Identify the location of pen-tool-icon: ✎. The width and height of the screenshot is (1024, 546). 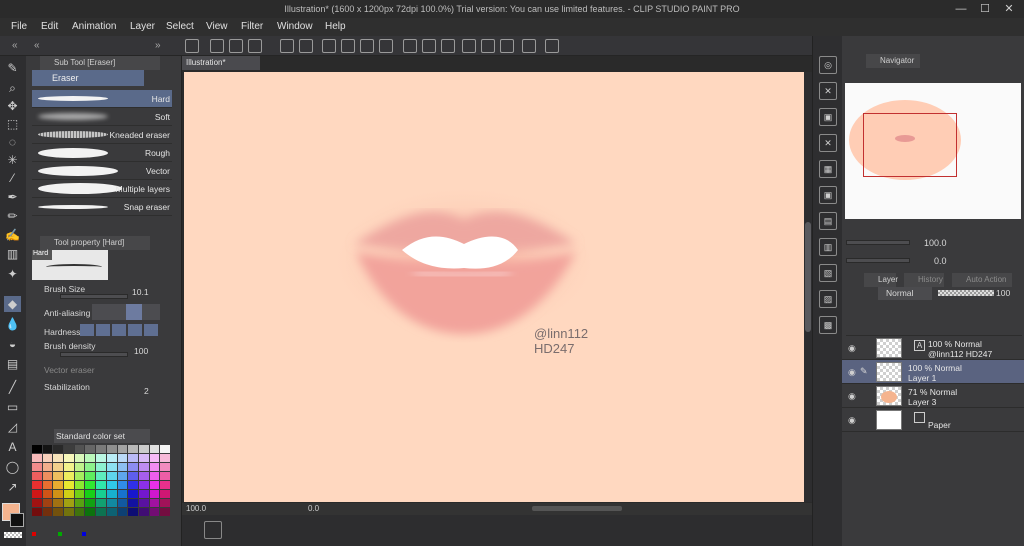
(12, 68).